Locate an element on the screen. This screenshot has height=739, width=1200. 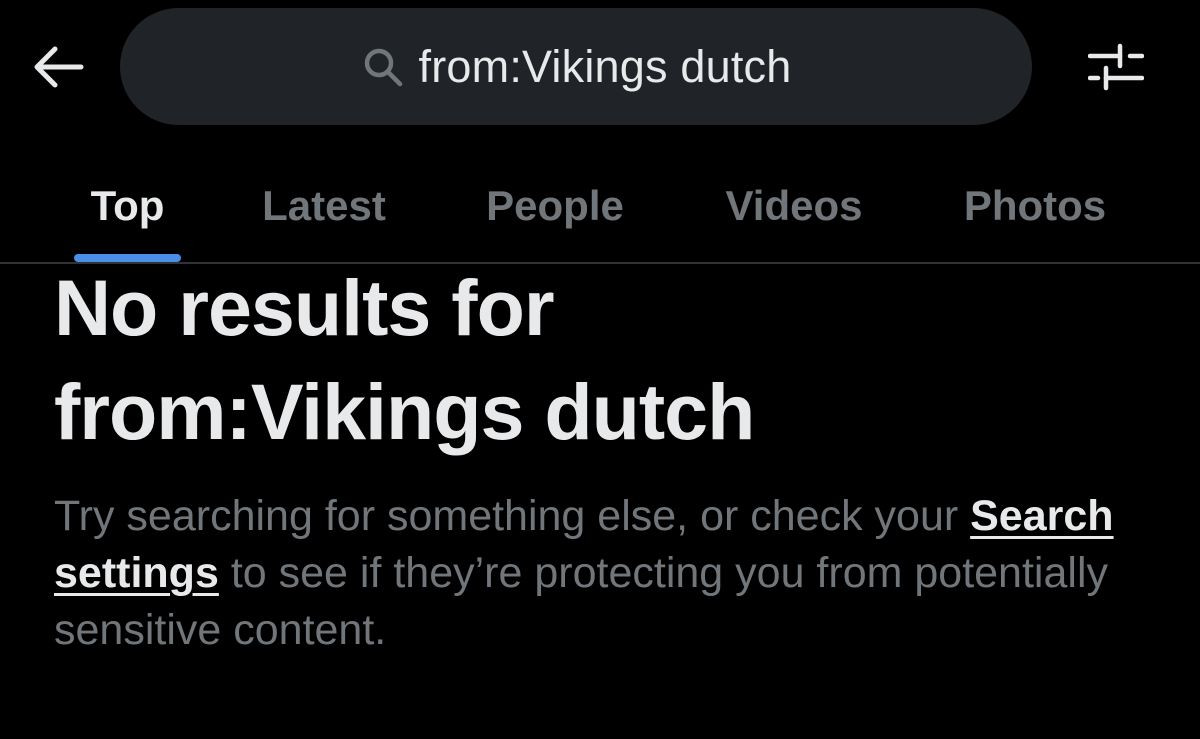
search-icon is located at coordinates (383, 67).